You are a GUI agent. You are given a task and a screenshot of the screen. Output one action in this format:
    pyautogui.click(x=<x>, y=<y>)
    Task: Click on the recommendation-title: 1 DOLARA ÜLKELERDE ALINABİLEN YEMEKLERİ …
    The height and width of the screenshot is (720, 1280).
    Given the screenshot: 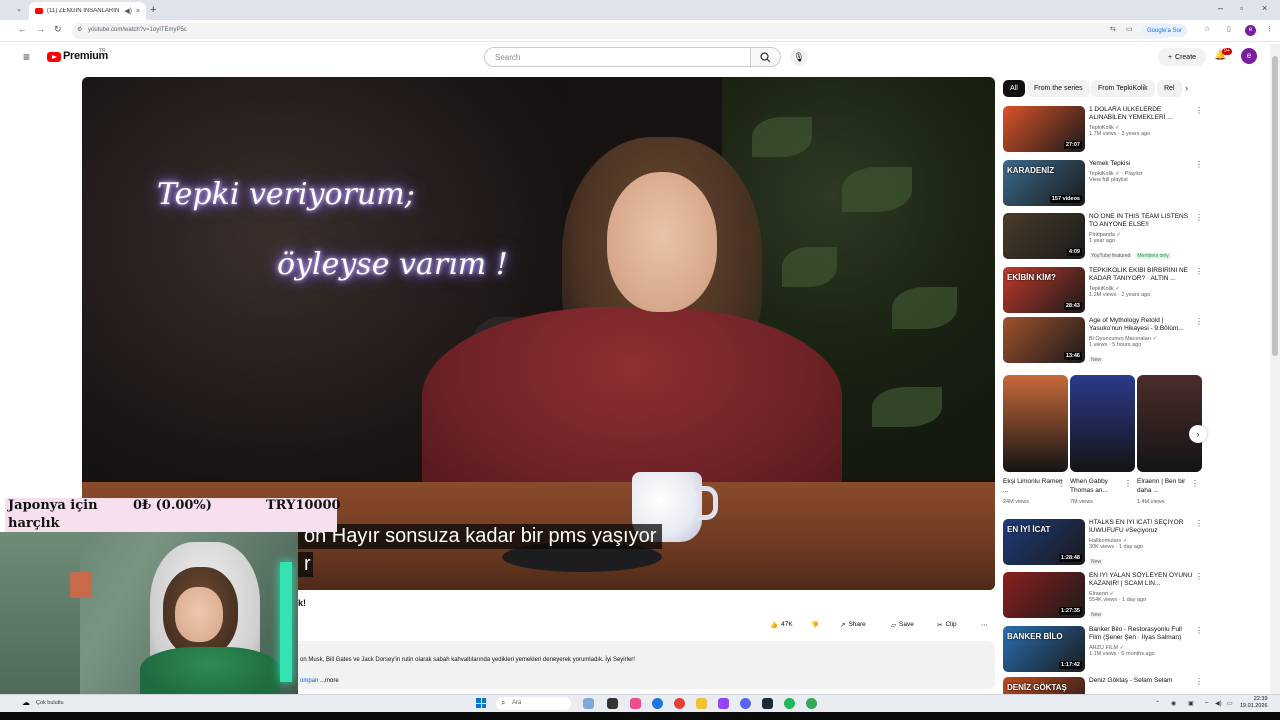 What is the action you would take?
    pyautogui.click(x=1141, y=114)
    